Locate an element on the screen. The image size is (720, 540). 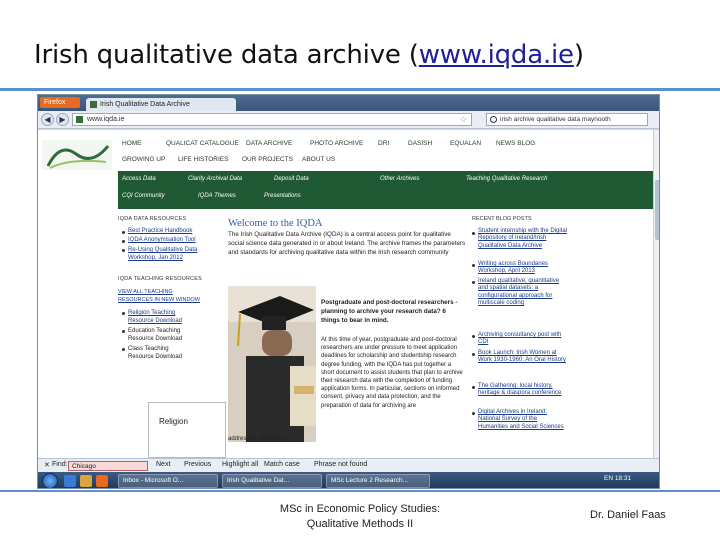
blog-post: Archiving consultancy post with CDI is located at coordinates (523, 339).